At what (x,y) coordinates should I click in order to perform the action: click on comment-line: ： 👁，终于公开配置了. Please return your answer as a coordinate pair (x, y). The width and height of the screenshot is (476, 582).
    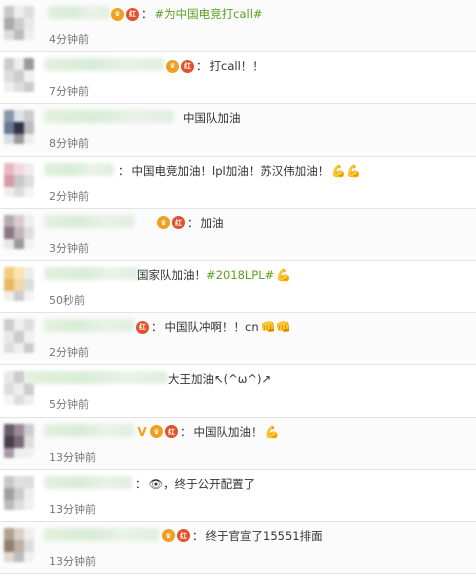
    Looking at the image, I should click on (195, 484).